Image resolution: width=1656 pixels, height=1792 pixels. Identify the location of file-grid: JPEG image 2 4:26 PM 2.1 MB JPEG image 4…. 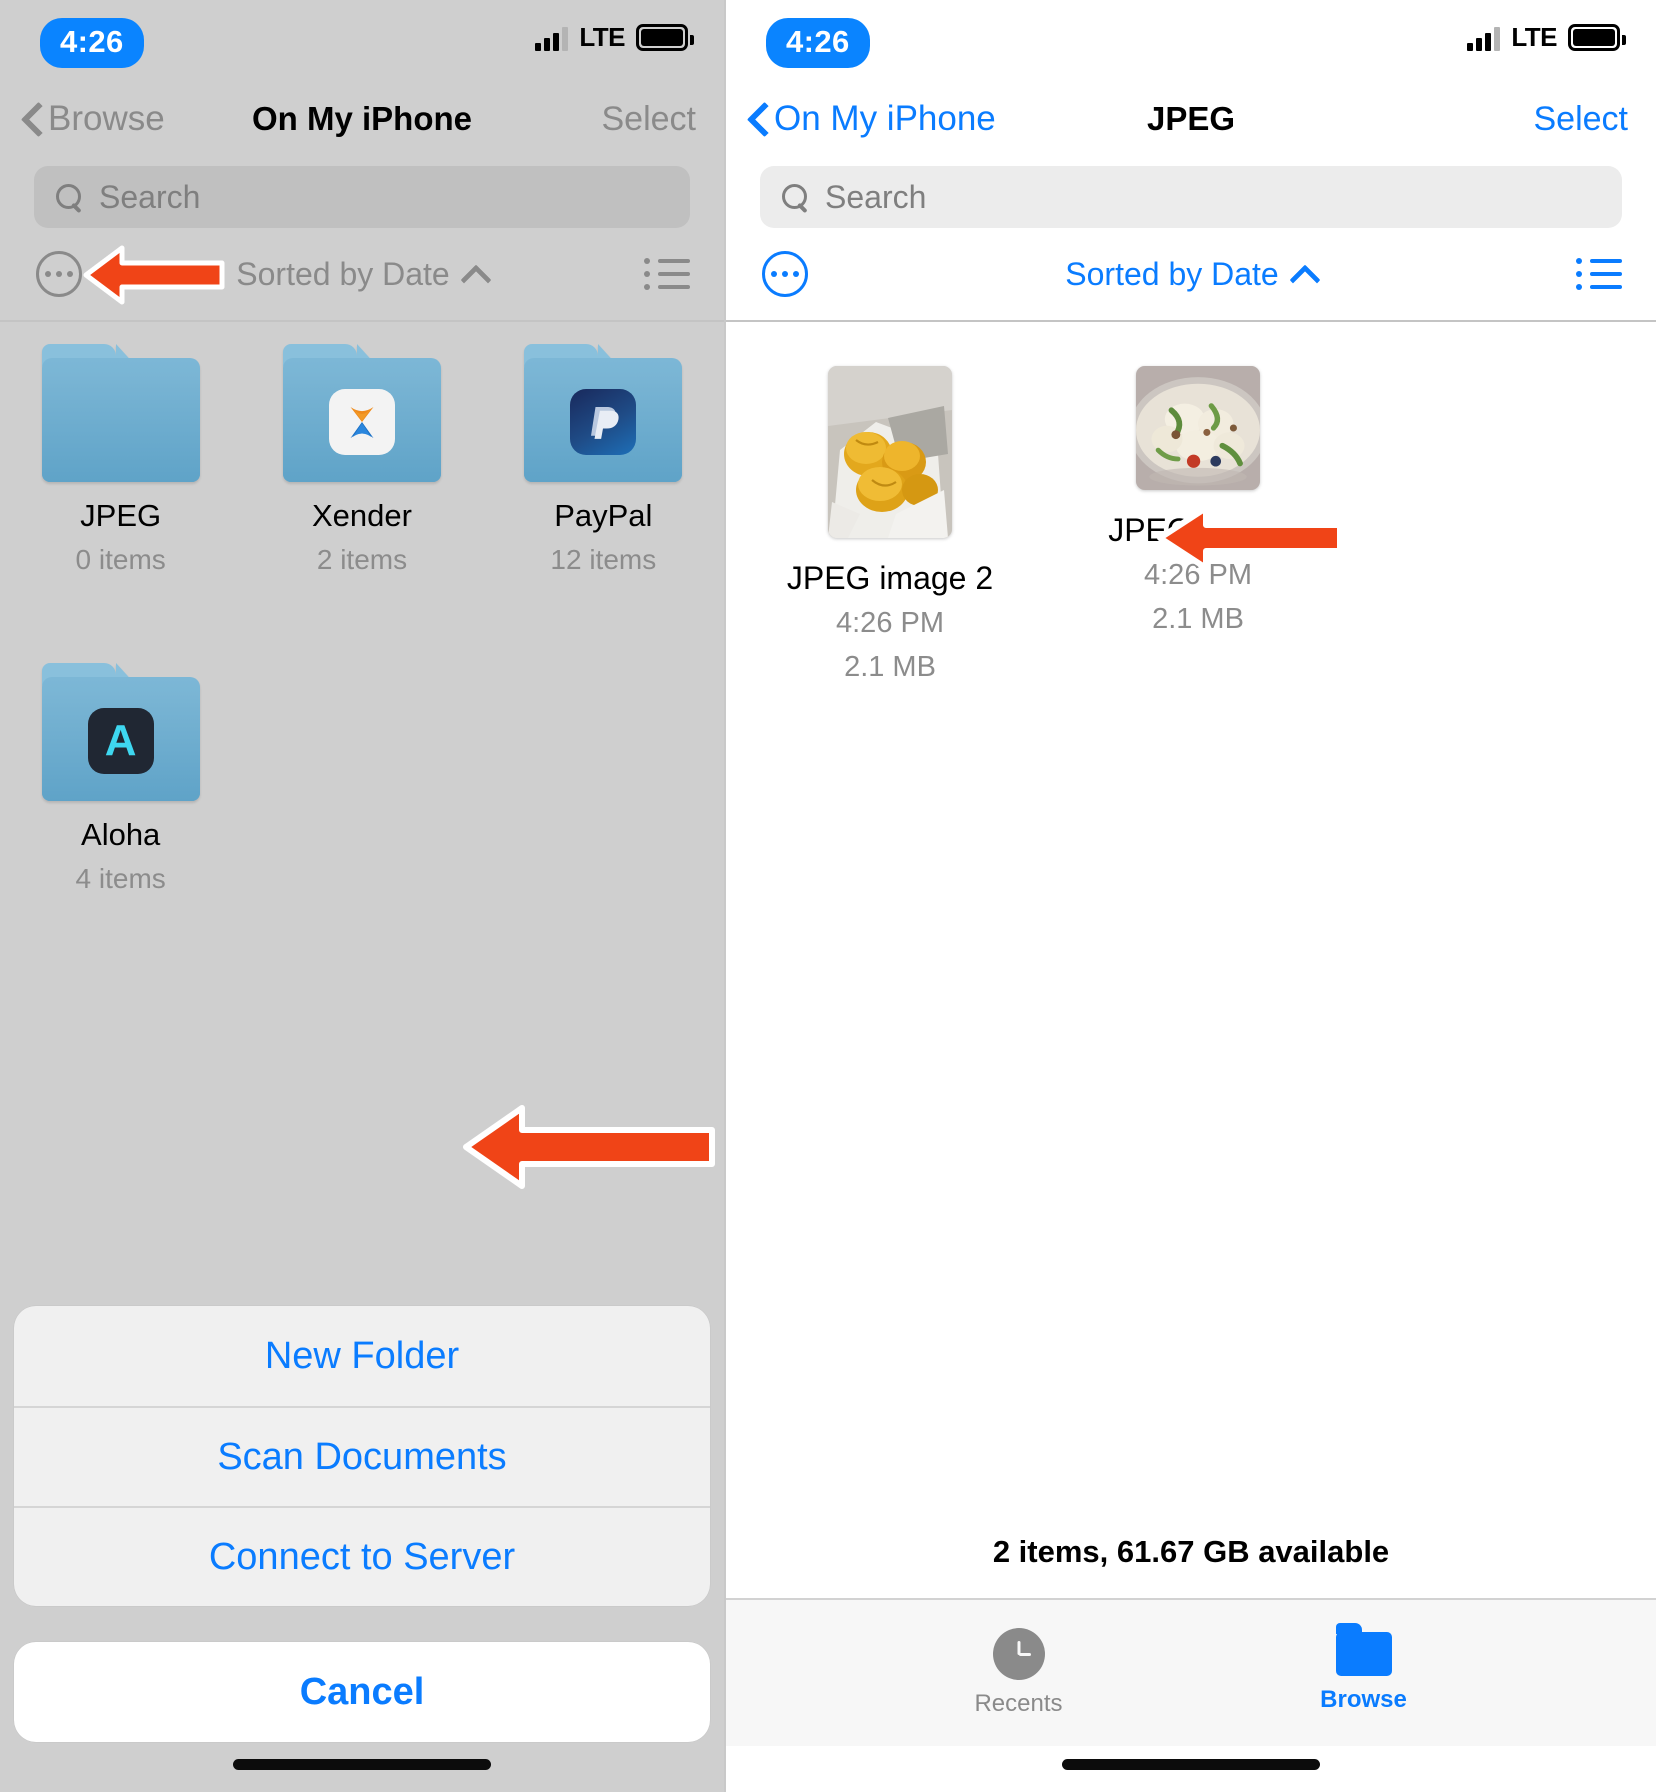
(1191, 504).